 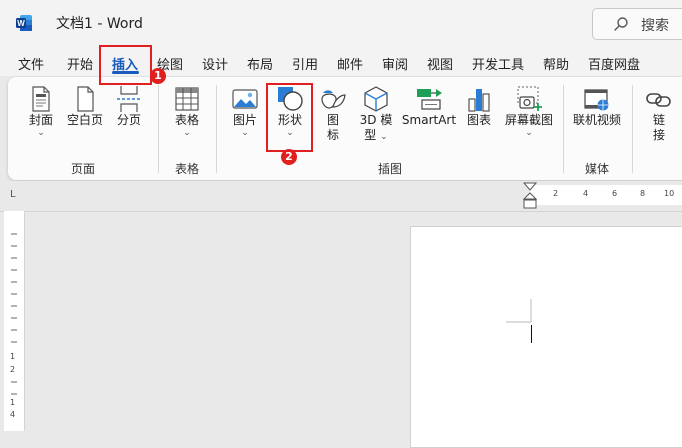 I want to click on screenshot-label: 屏幕截图, so click(x=528, y=120).